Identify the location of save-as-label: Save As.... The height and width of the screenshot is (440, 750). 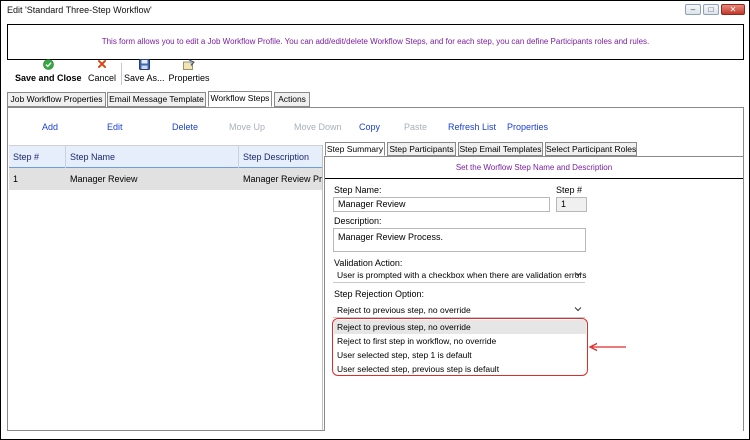
(144, 78).